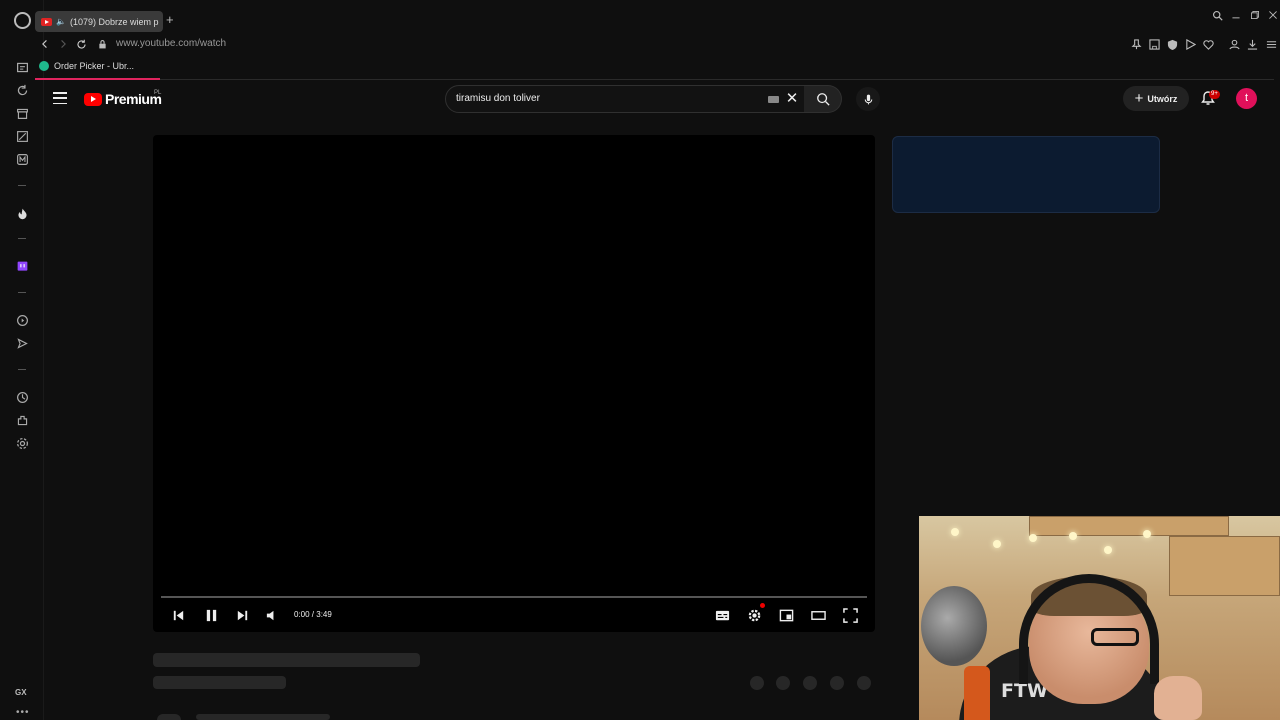 Image resolution: width=1280 pixels, height=720 pixels. What do you see at coordinates (1139, 98) in the screenshot?
I see `plus-icon: +` at bounding box center [1139, 98].